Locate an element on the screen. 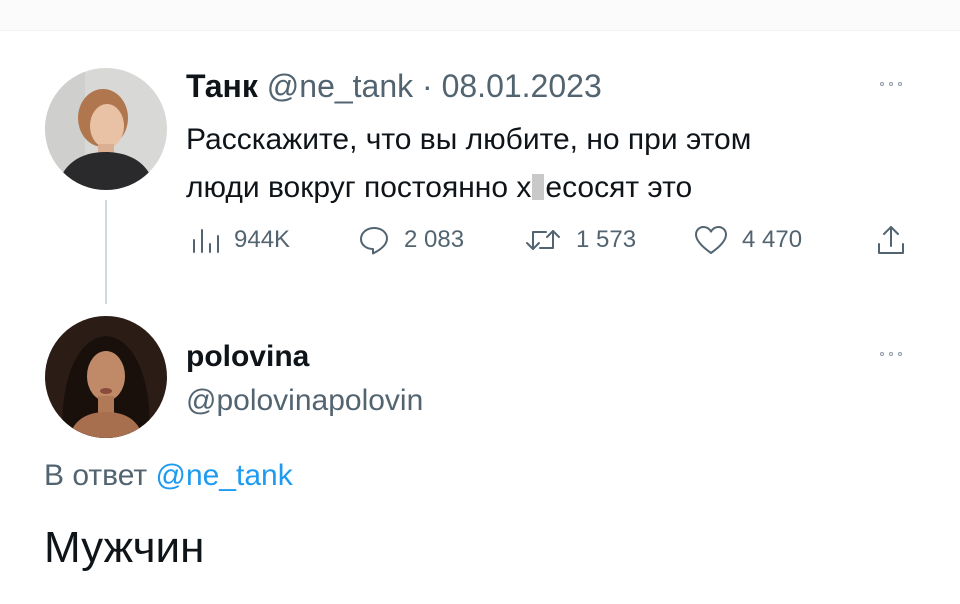  tweet1-text-line2-start: люди вокруг постоянно х is located at coordinates (359, 187).